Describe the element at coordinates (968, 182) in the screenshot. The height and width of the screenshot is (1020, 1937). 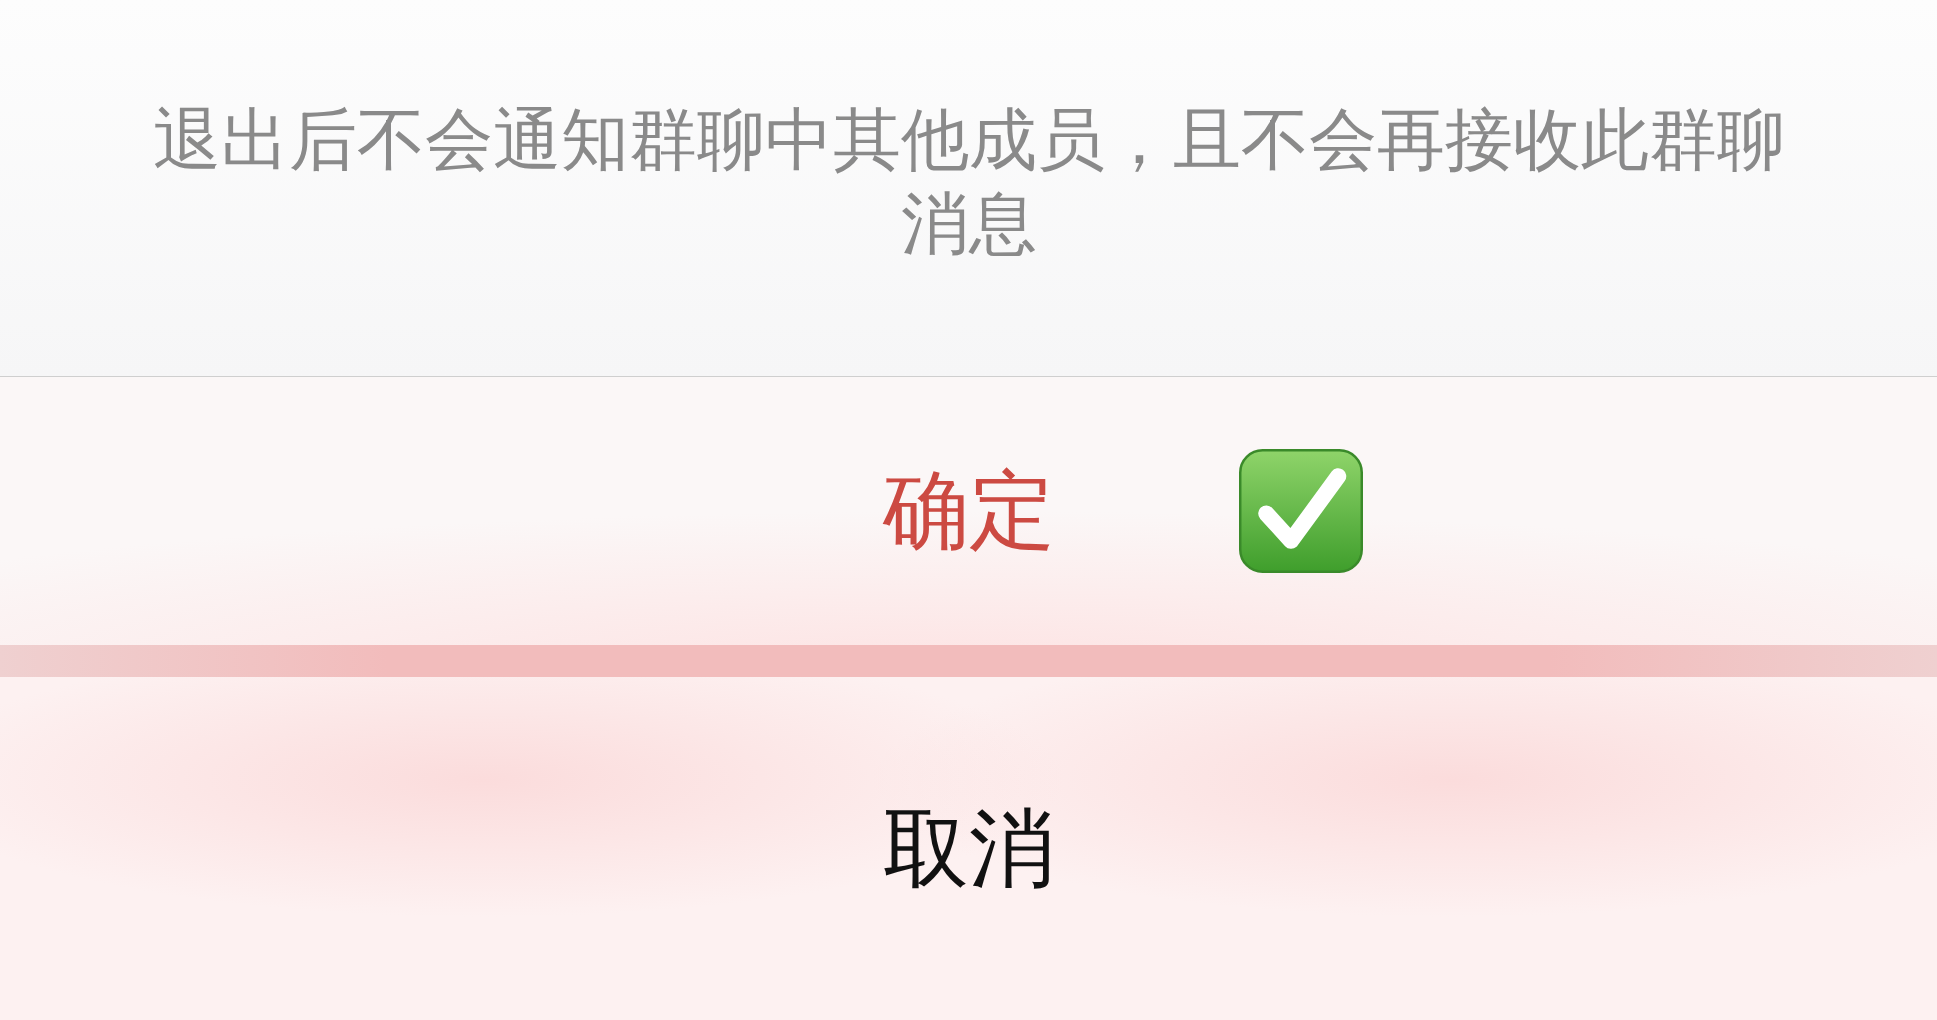
I see `message-text: 退出后不会通知群聊中其他成员，且不会再接收此群聊消息` at that location.